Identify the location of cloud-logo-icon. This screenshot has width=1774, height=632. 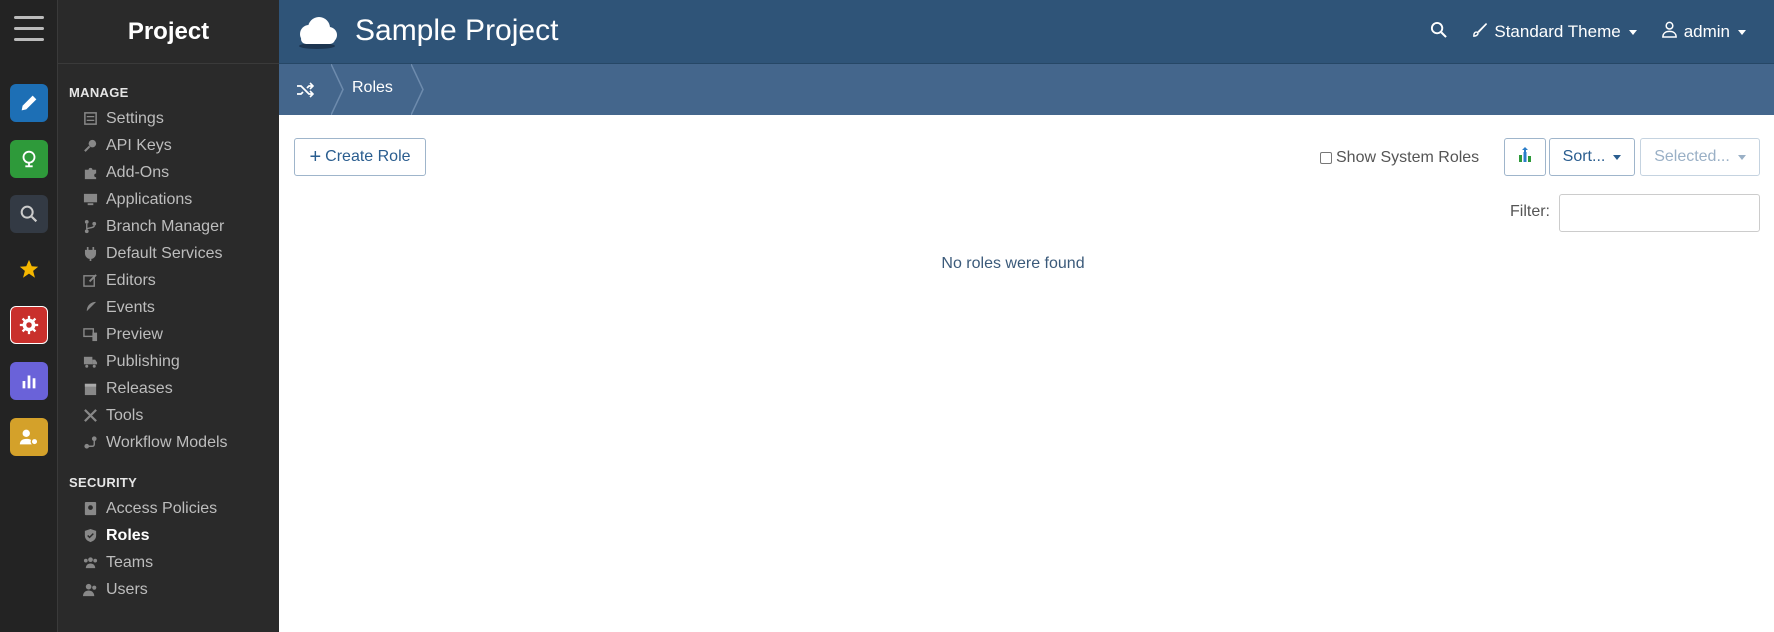
(317, 32).